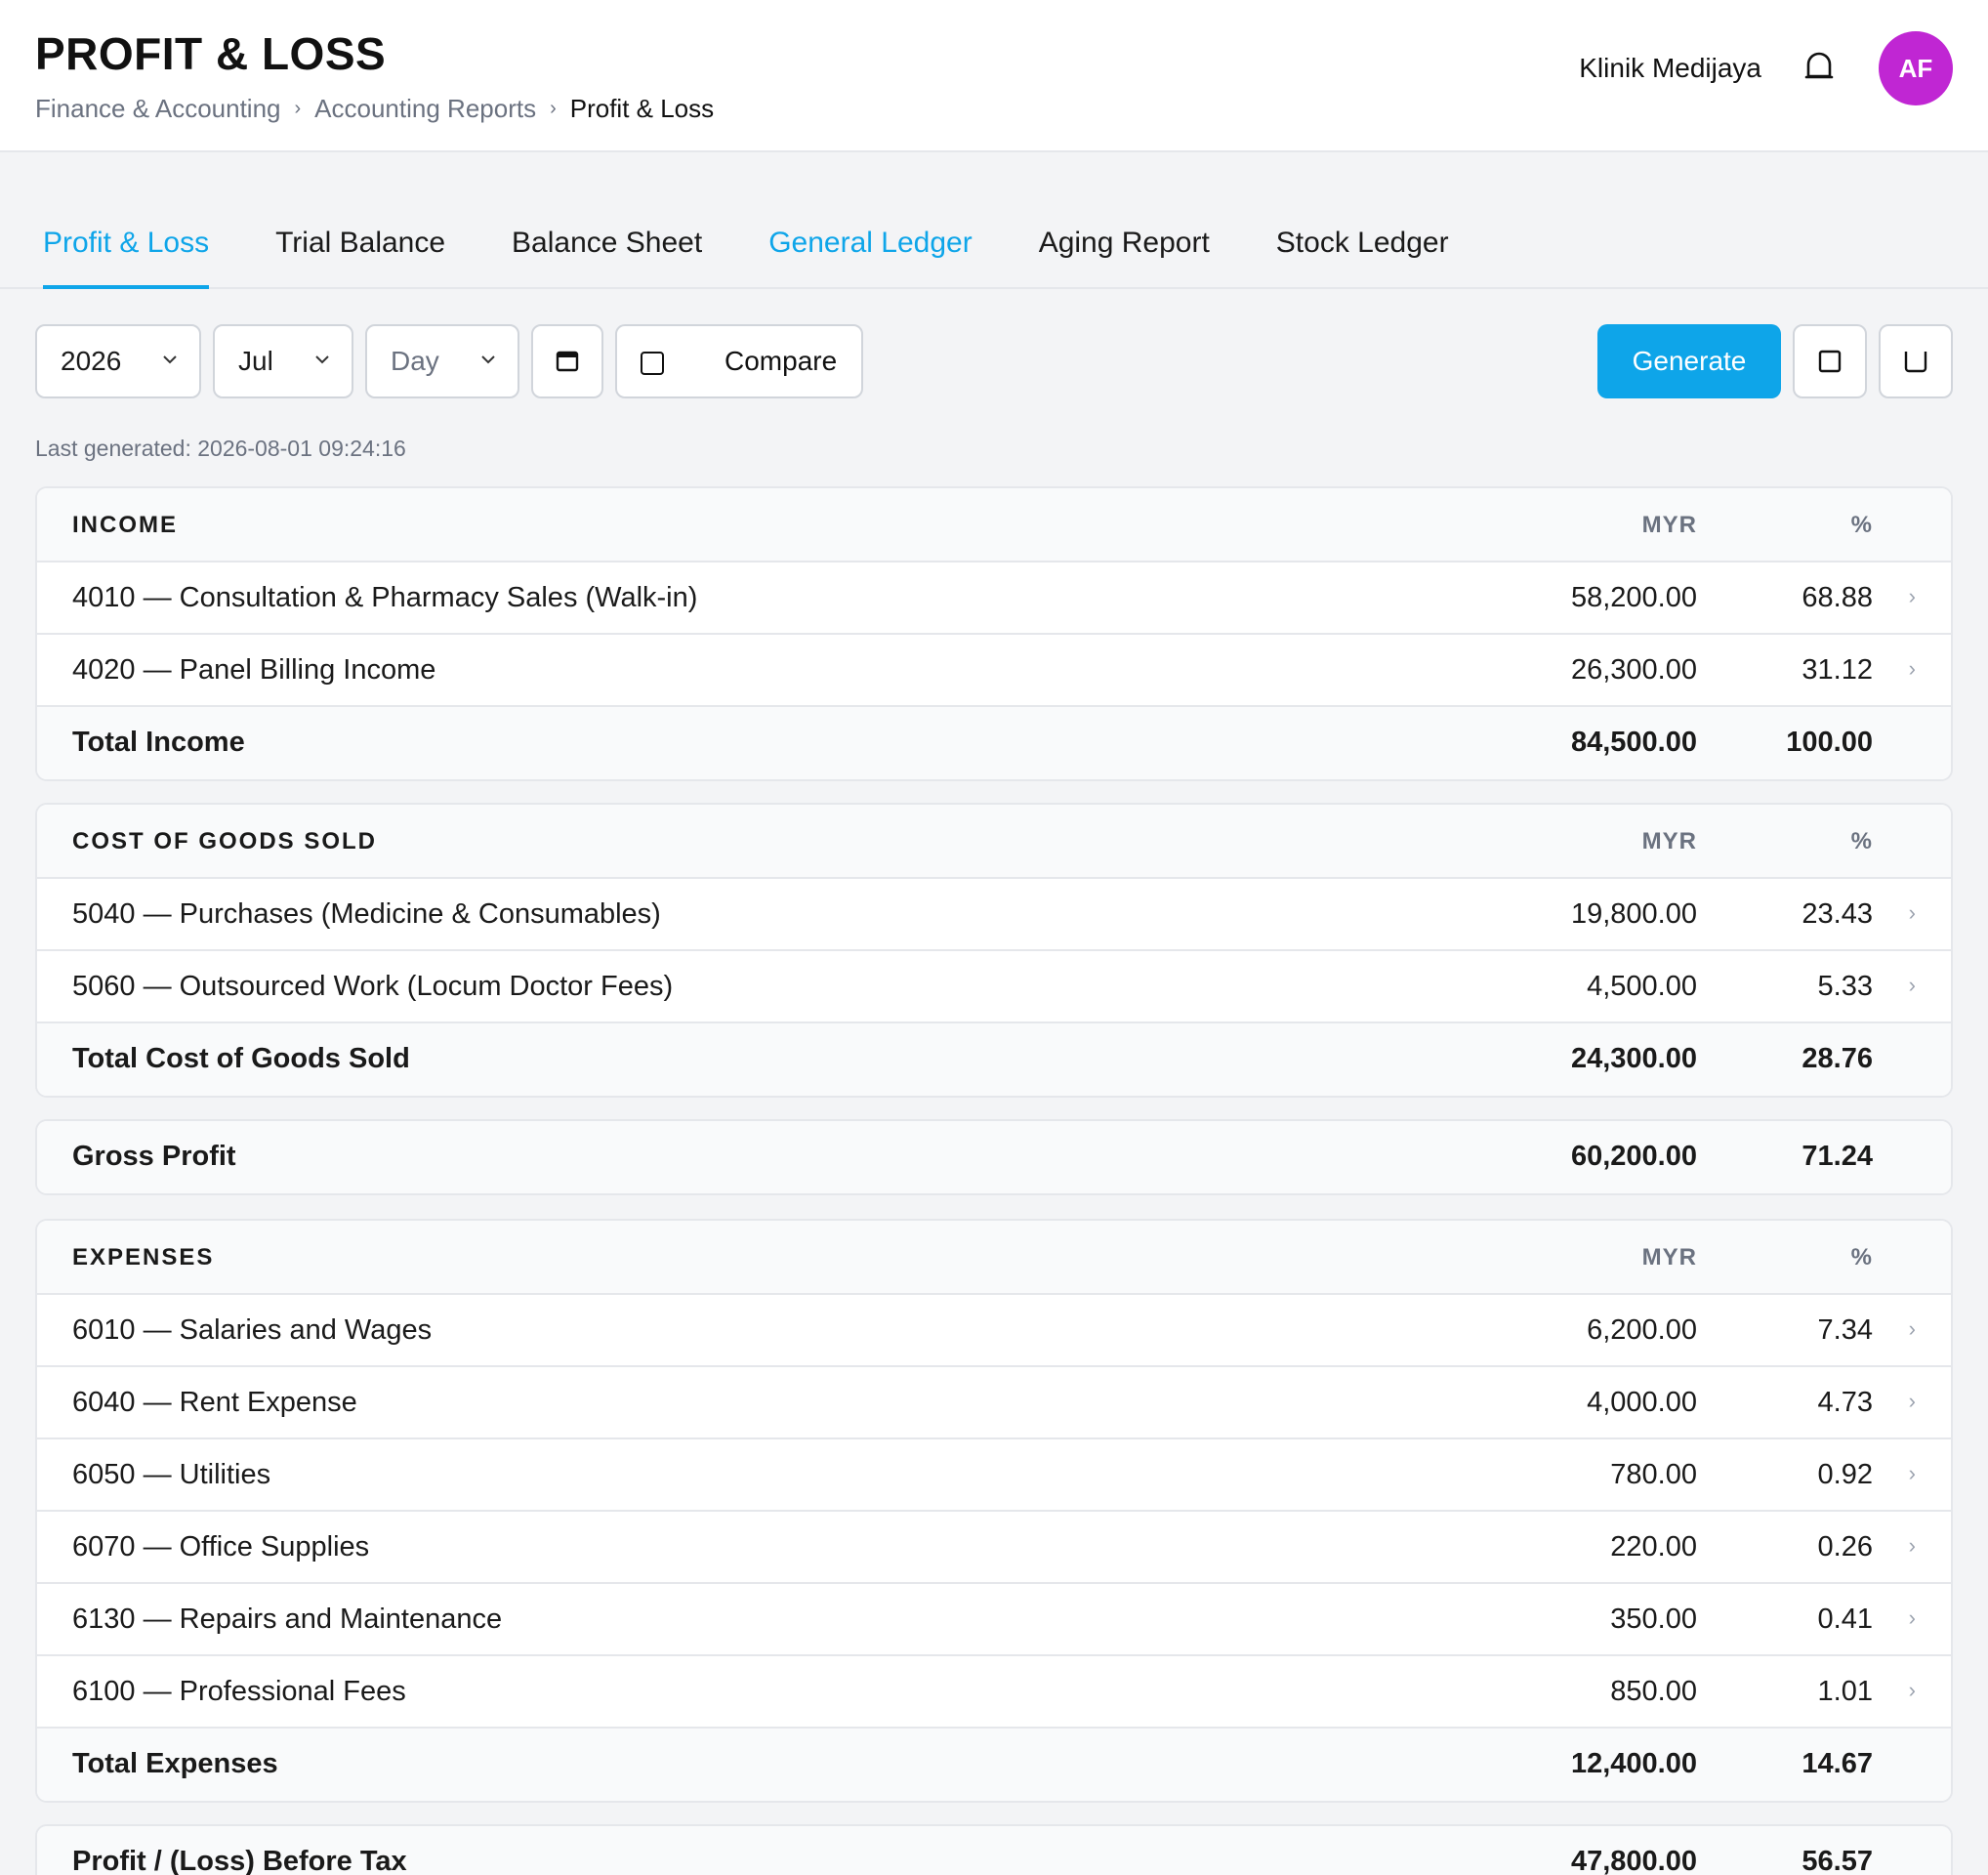  What do you see at coordinates (1633, 1763) in the screenshot?
I see `total-amount: 12,400.00` at bounding box center [1633, 1763].